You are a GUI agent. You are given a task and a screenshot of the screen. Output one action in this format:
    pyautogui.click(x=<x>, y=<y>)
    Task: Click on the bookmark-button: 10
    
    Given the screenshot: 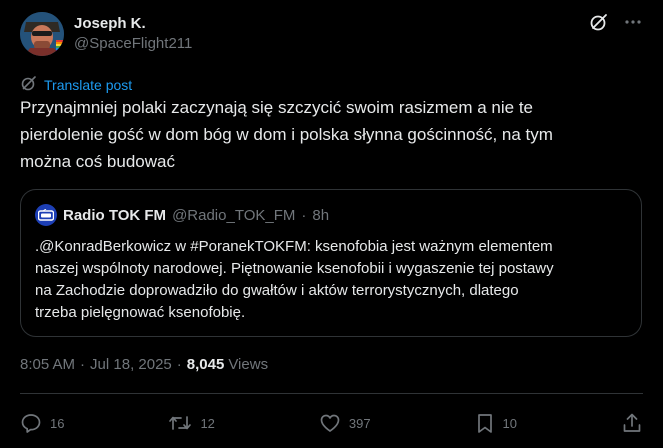 What is the action you would take?
    pyautogui.click(x=496, y=423)
    